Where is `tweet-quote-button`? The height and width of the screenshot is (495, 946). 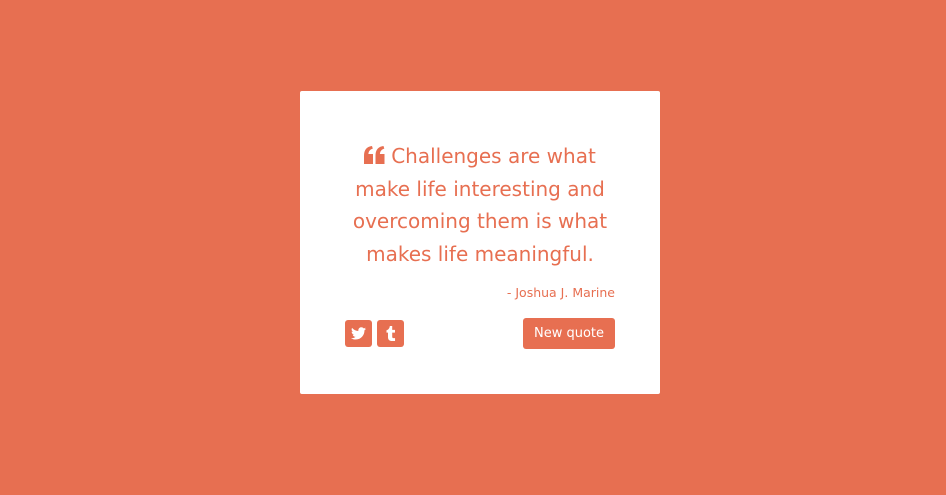
tweet-quote-button is located at coordinates (358, 333).